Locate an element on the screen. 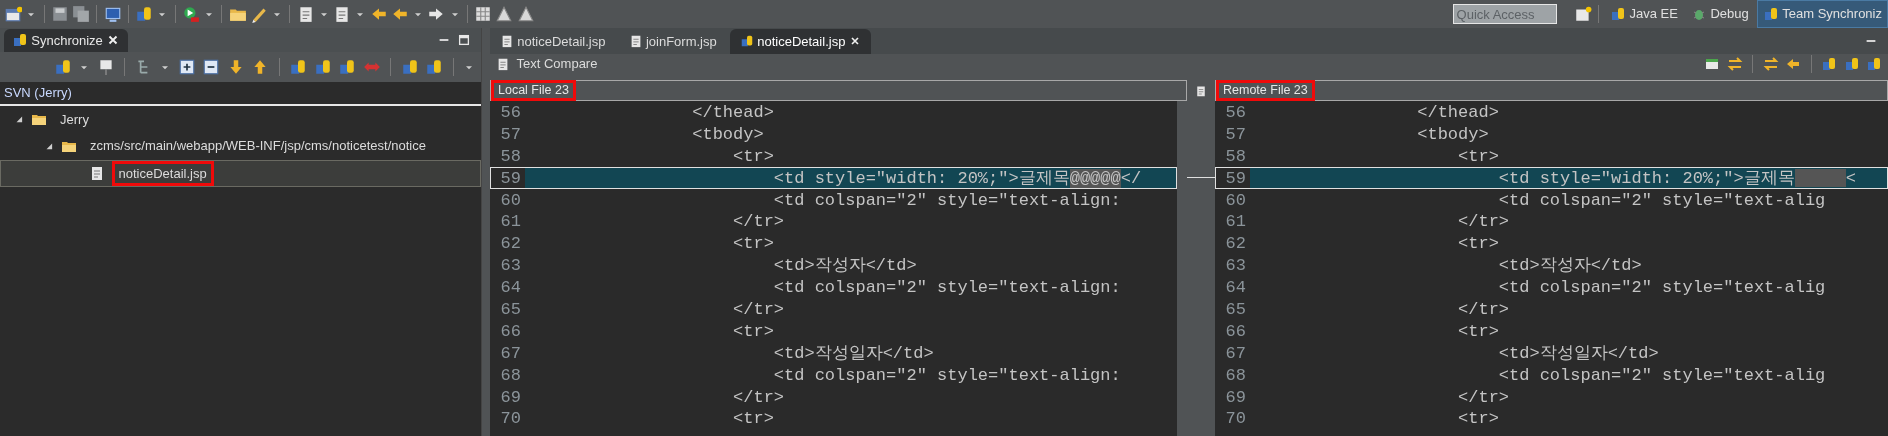  line-number: 57 is located at coordinates (1235, 133).